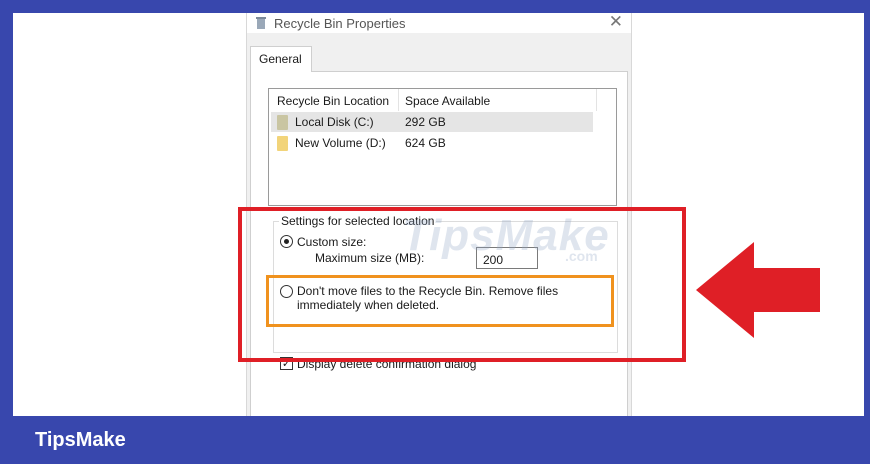 Image resolution: width=870 pixels, height=464 pixels. Describe the element at coordinates (758, 290) in the screenshot. I see `arrow-left-icon` at that location.